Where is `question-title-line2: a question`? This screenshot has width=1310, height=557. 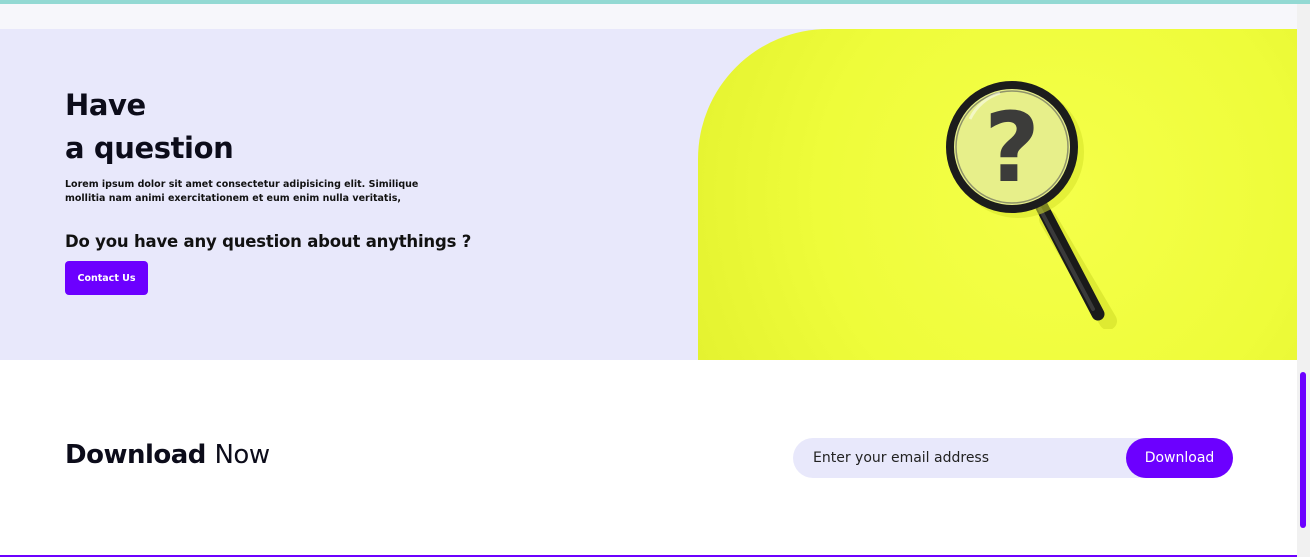 question-title-line2: a question is located at coordinates (149, 148).